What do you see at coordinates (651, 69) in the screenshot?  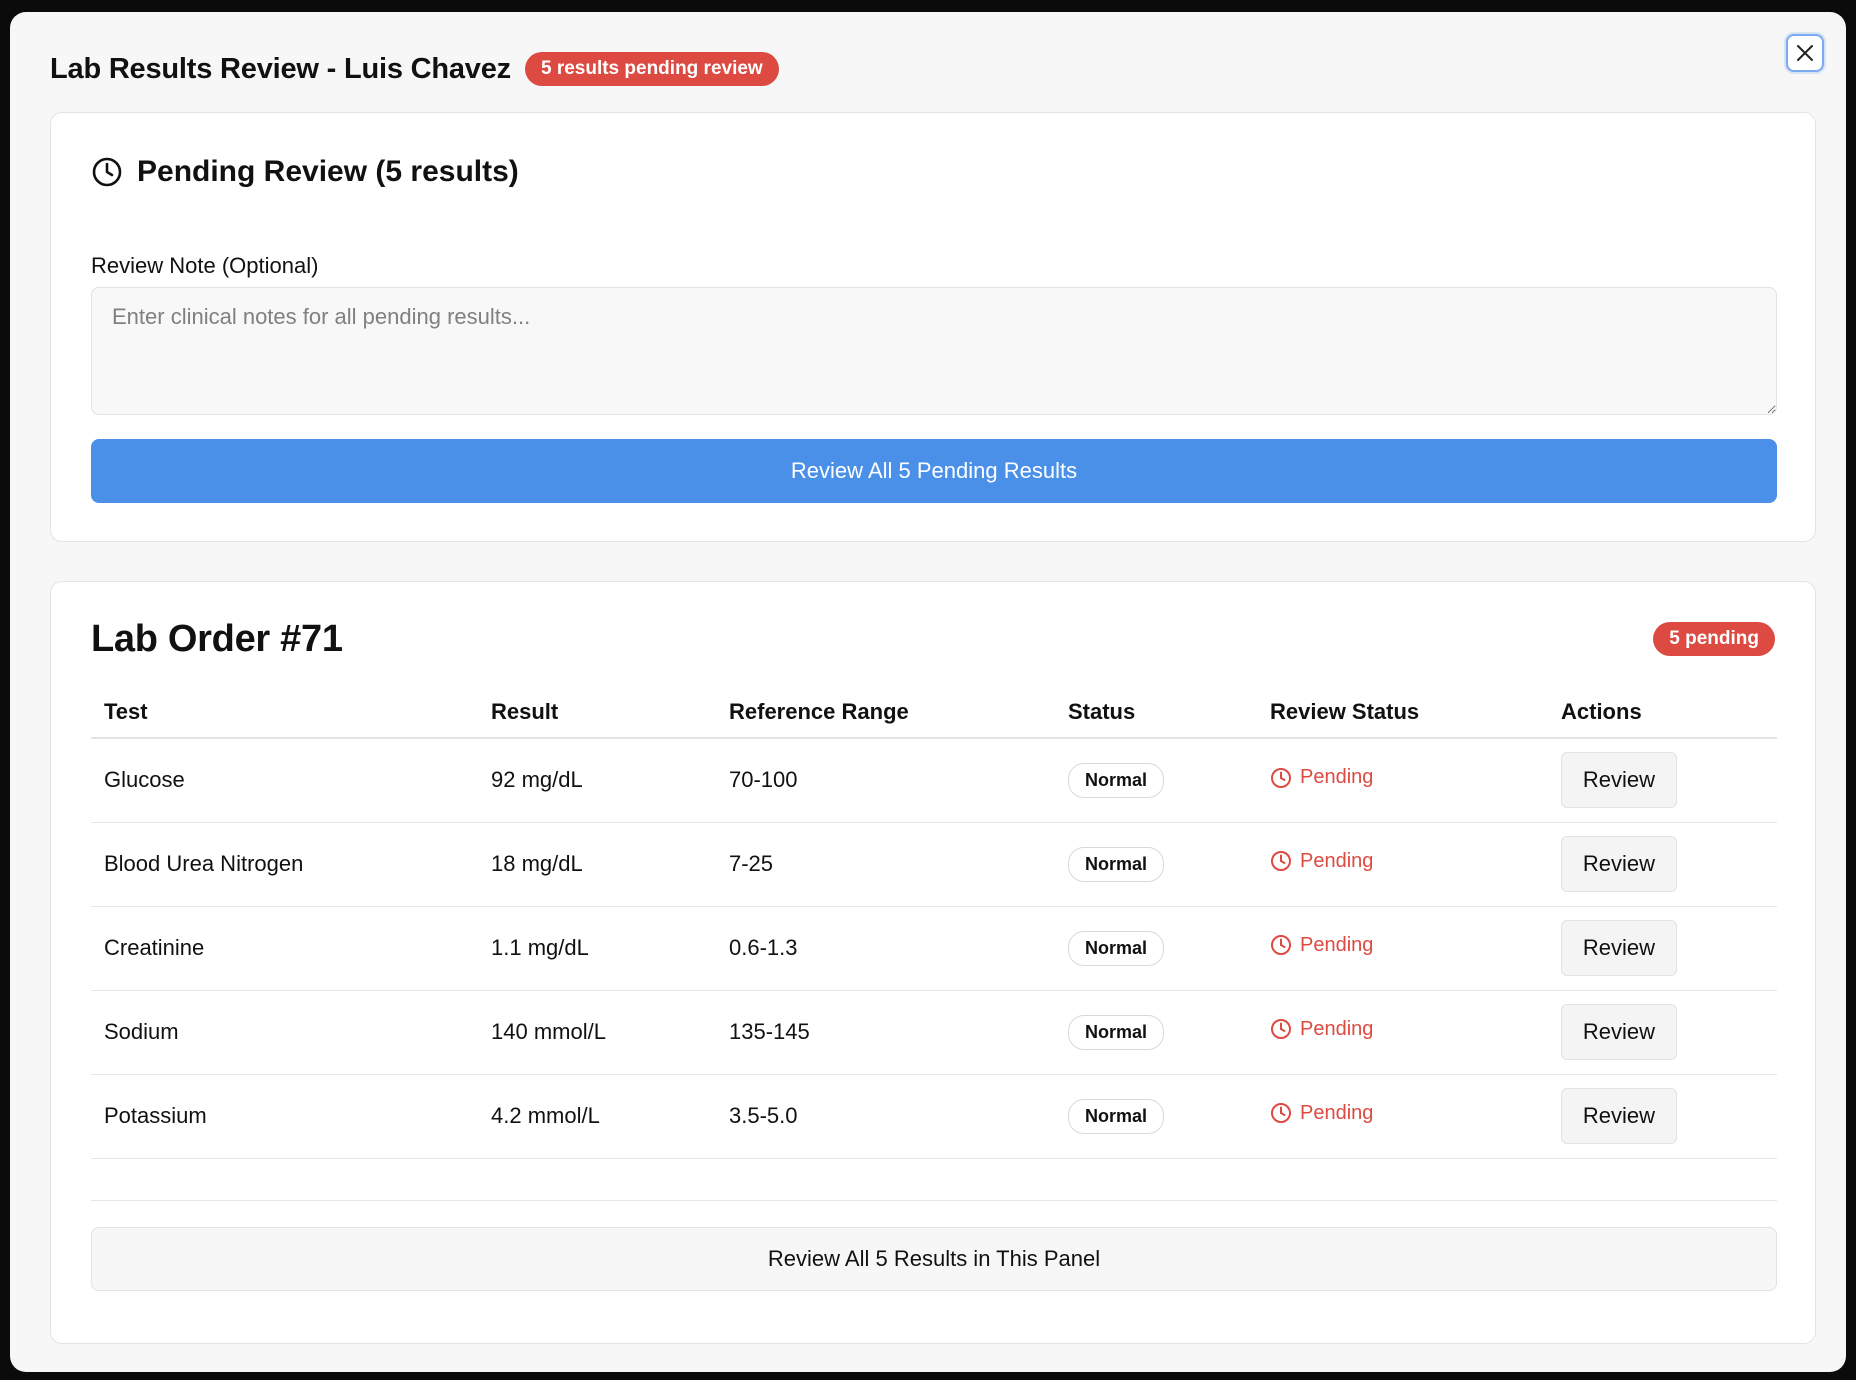 I see `pending-count-badge: 5 results pending review` at bounding box center [651, 69].